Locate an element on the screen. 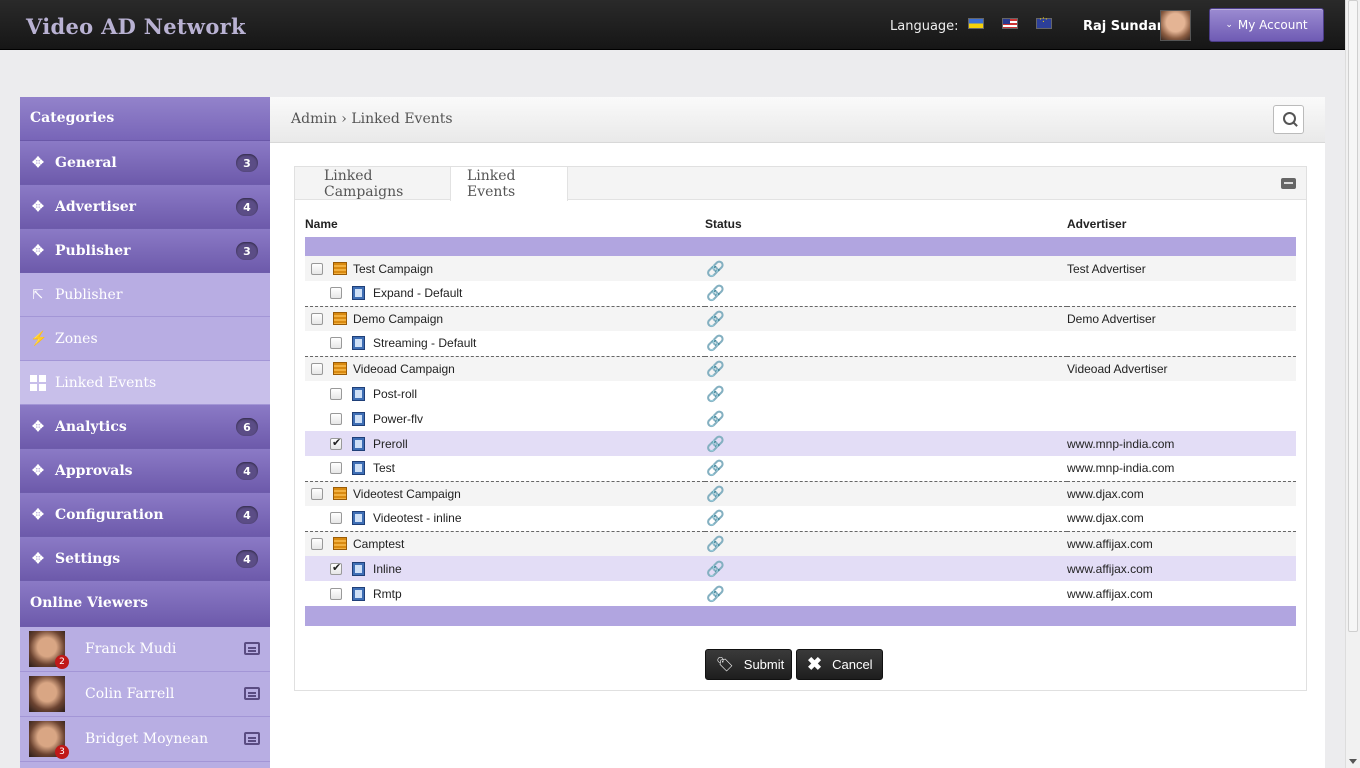 Image resolution: width=1360 pixels, height=768 pixels. sidebar-subitem-linked-events: Linked Events is located at coordinates (145, 383).